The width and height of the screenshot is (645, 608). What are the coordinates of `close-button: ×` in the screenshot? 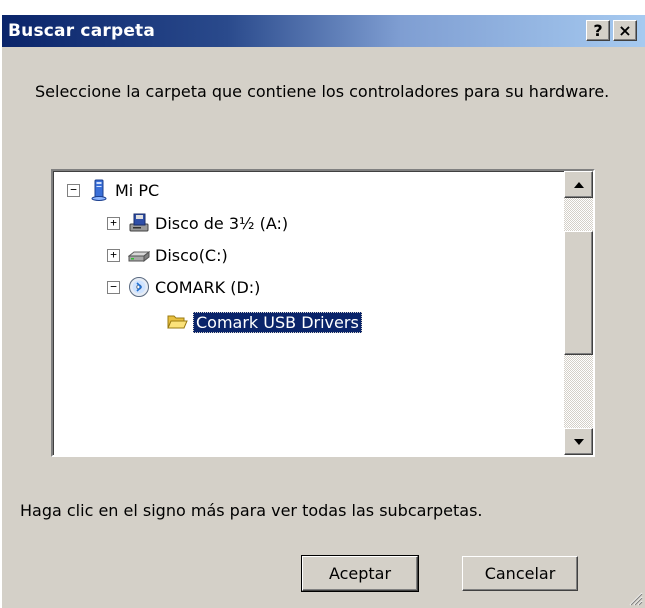 It's located at (625, 30).